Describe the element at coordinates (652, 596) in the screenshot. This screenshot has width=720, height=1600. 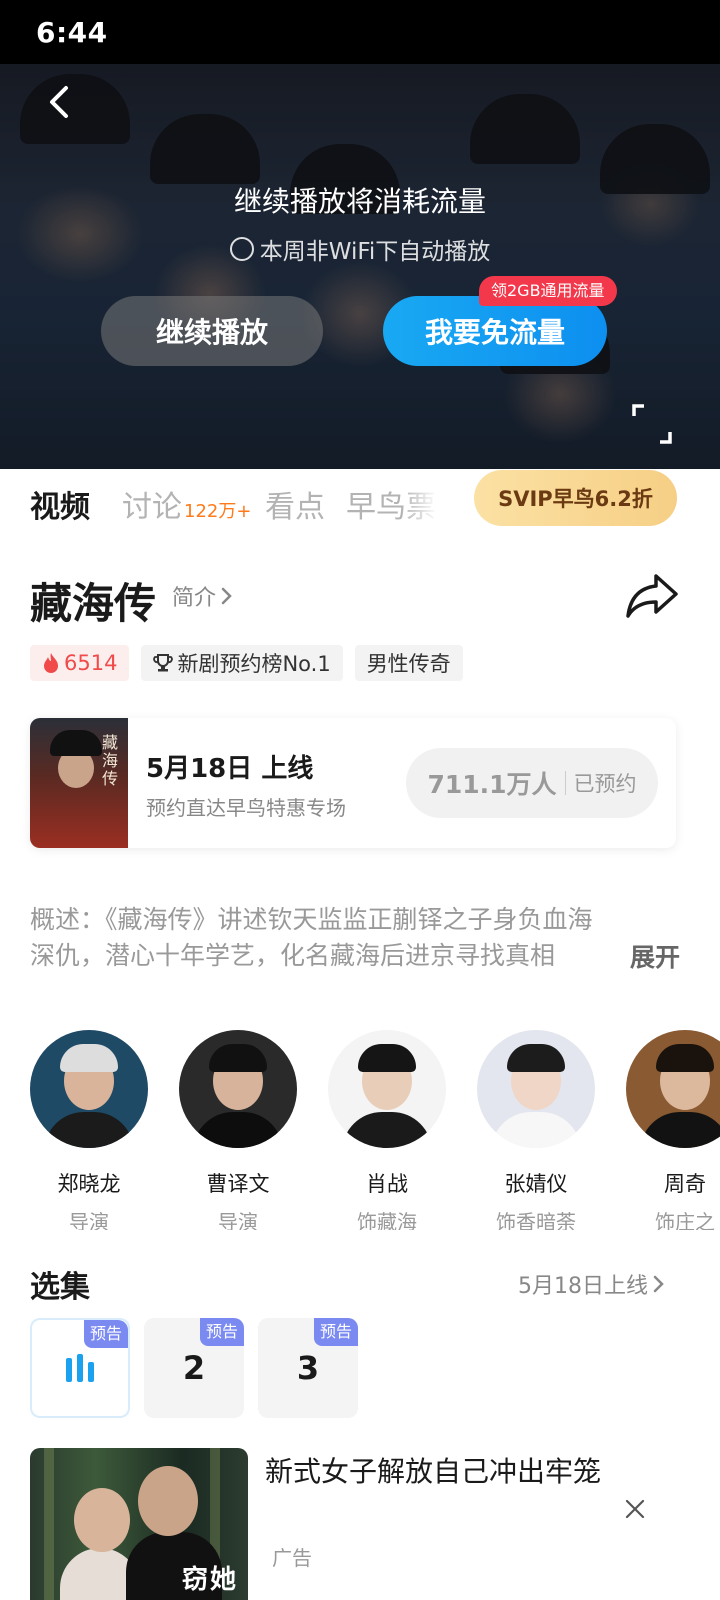
I see `share-icon` at that location.